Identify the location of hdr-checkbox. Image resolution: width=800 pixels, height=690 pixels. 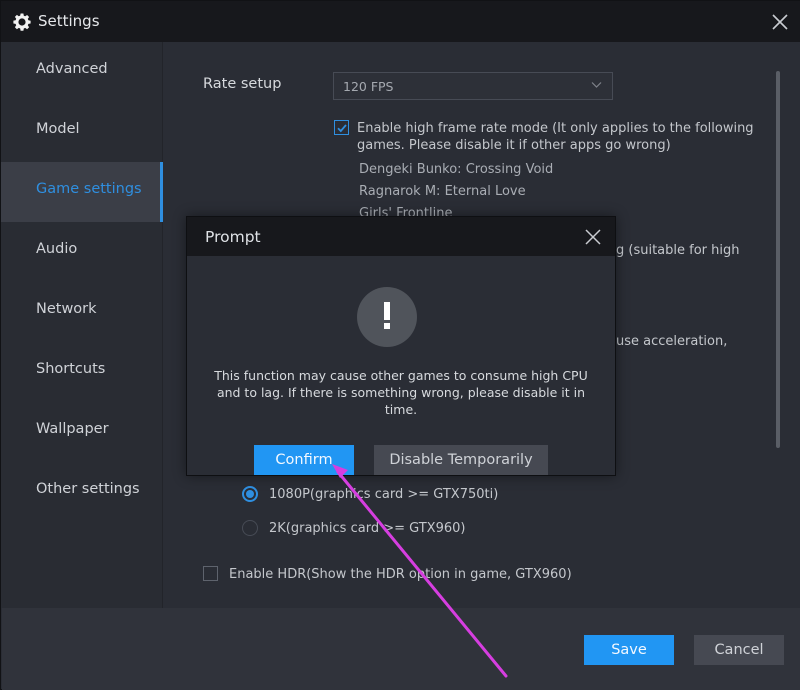
(210, 573).